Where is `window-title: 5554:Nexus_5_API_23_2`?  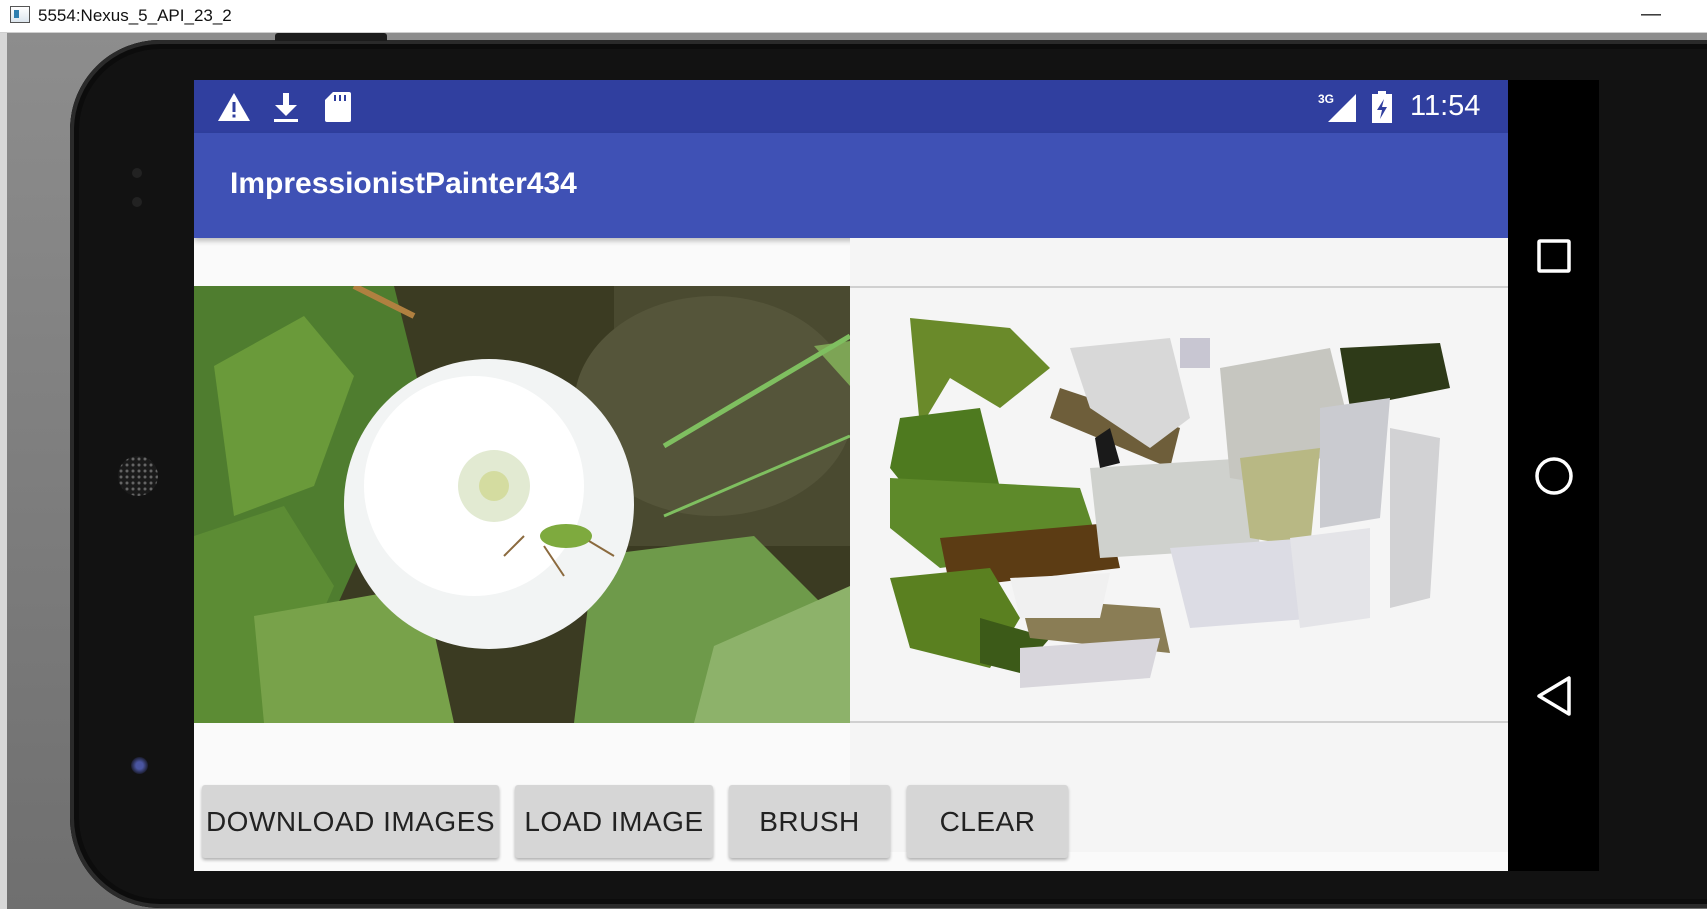
window-title: 5554:Nexus_5_API_23_2 is located at coordinates (135, 15).